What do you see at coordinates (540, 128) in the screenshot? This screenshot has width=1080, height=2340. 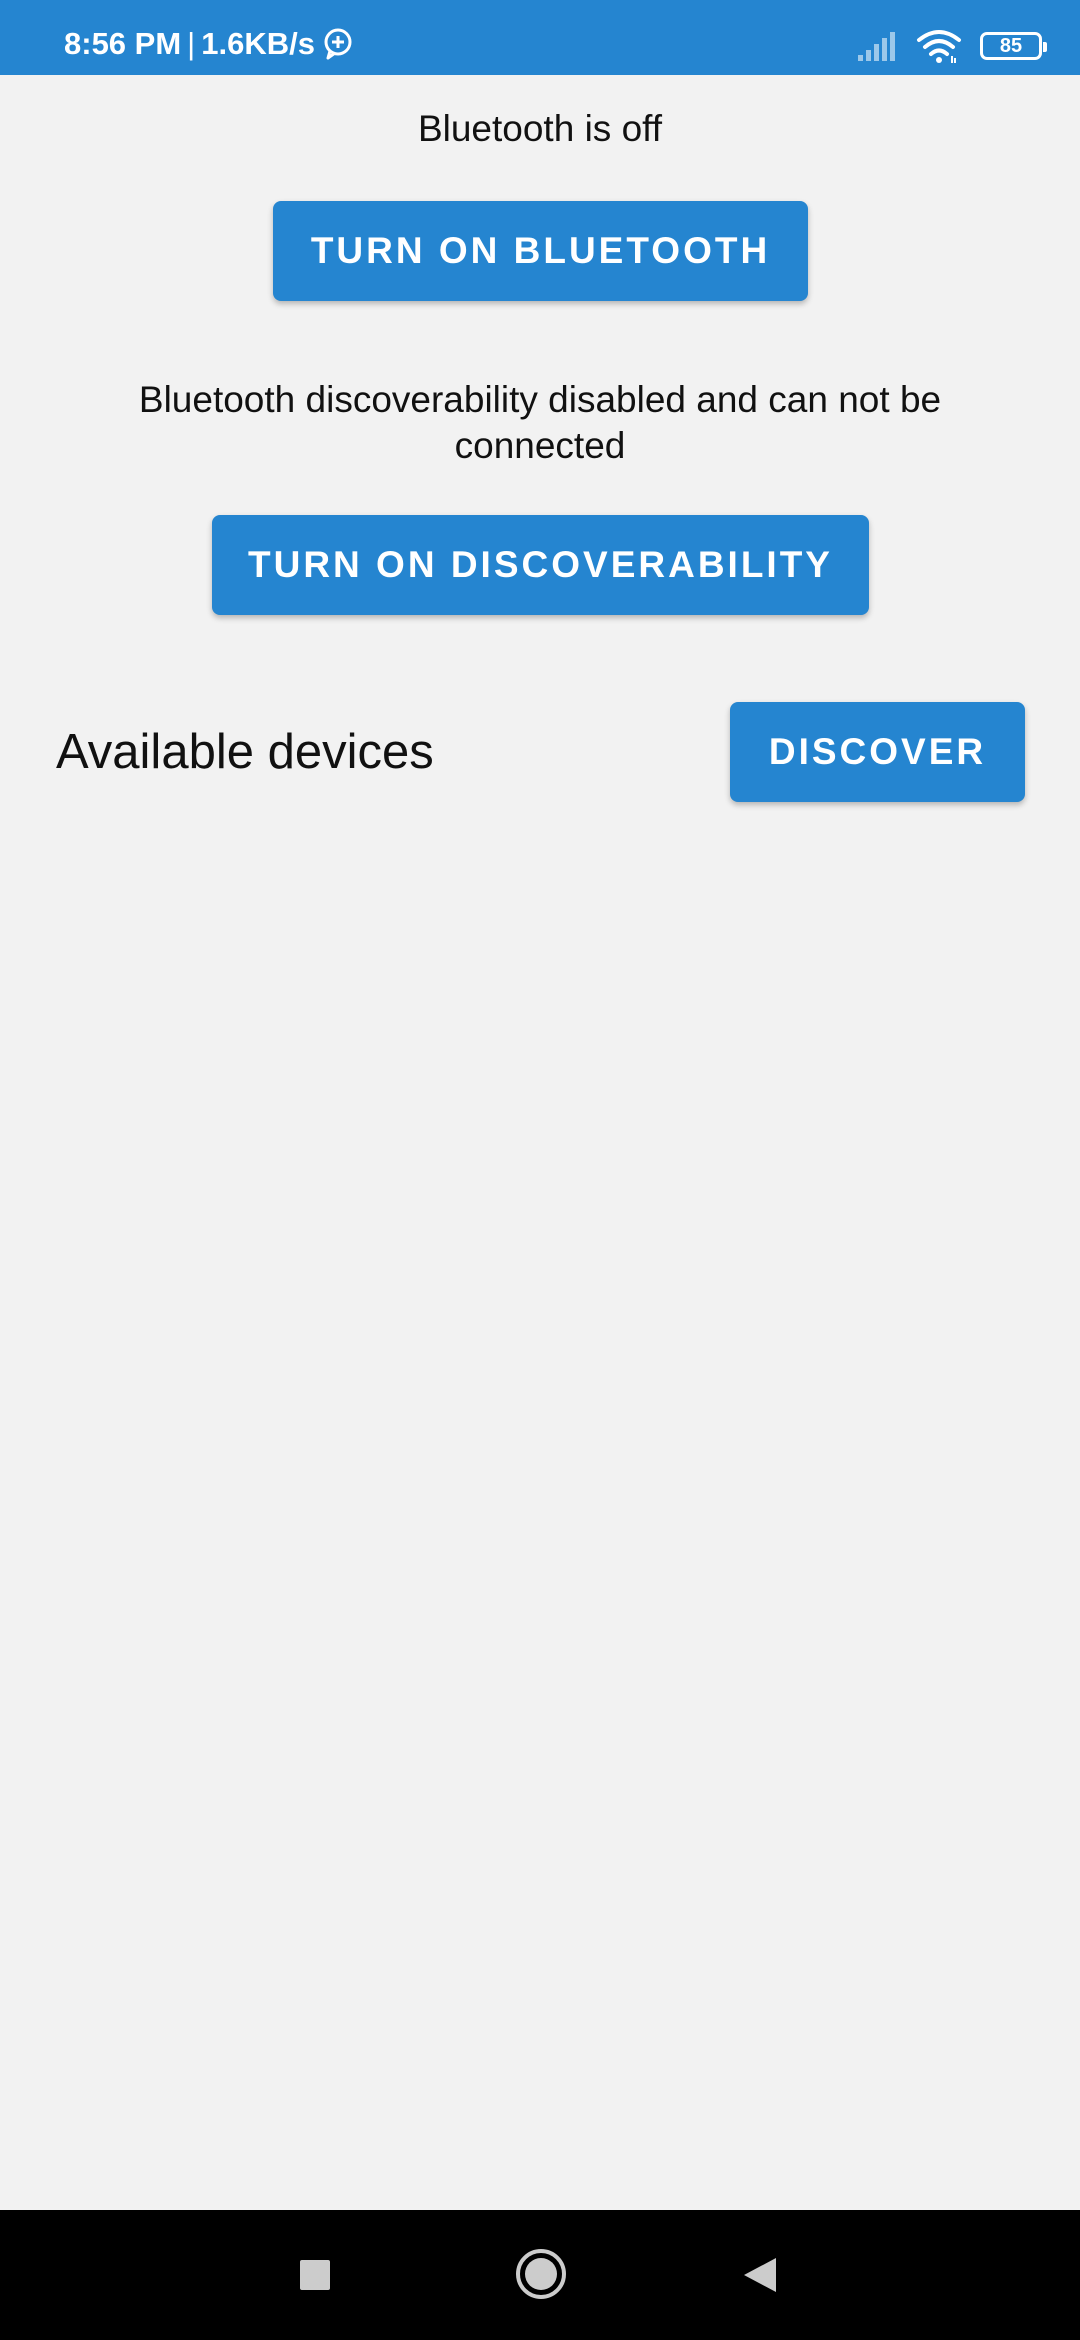 I see `bluetooth-status-text: Bluetooth is off` at bounding box center [540, 128].